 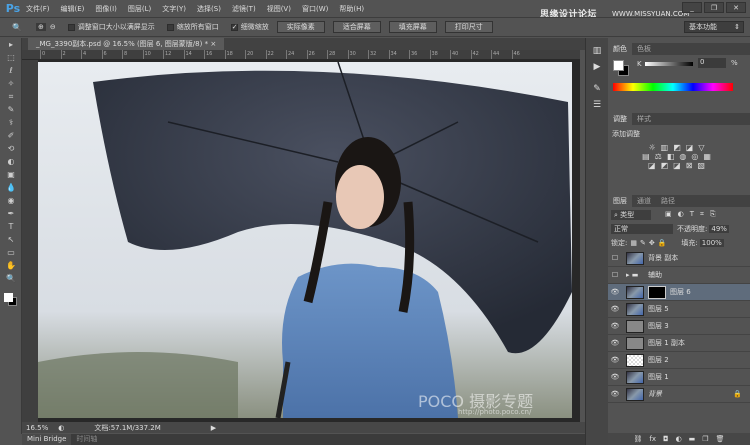 I want to click on layer-mask-thumbnail, so click(x=657, y=292).